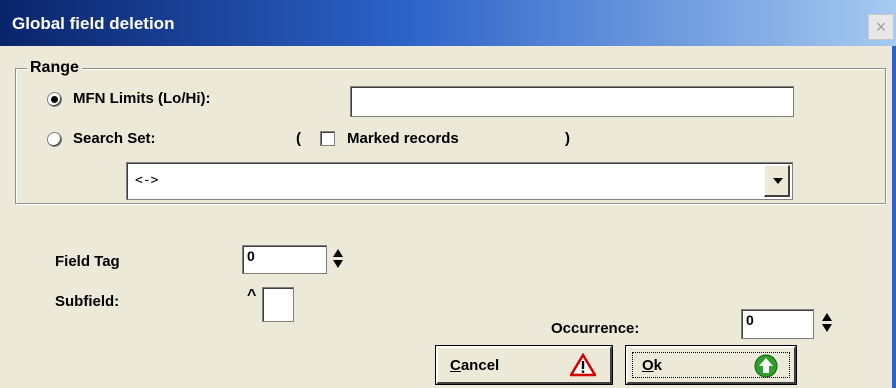 The width and height of the screenshot is (896, 388). What do you see at coordinates (54, 68) in the screenshot?
I see `range-legend: Range` at bounding box center [54, 68].